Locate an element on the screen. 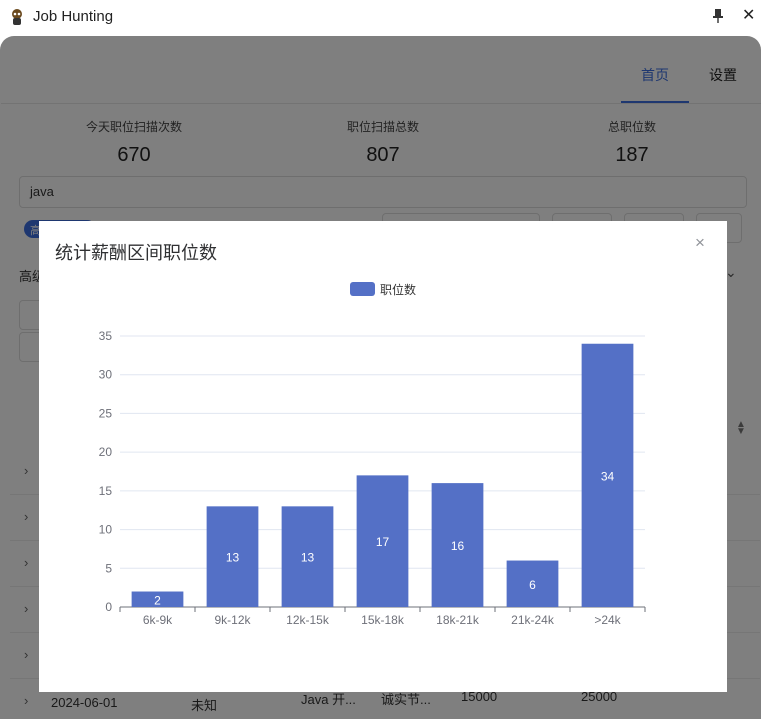 This screenshot has height=719, width=761. x-tick-label: 9k-12k is located at coordinates (232, 620).